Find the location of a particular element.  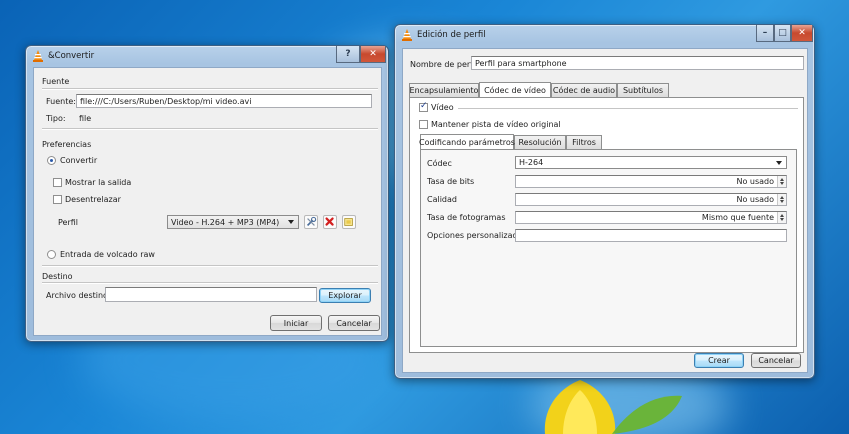

delete-profile-button is located at coordinates (330, 222).